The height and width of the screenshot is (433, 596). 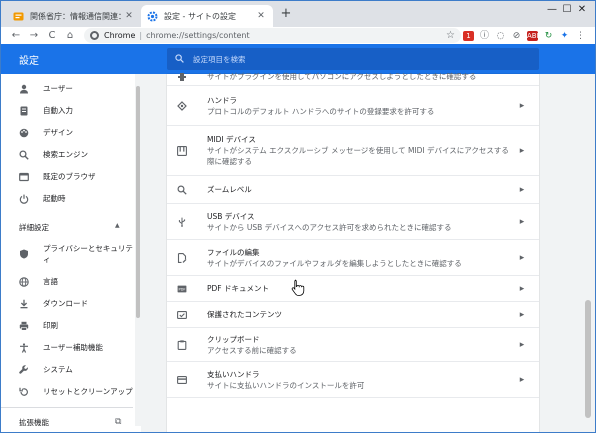 I want to click on sidebar-item-people: ユーザー, so click(x=67, y=88).